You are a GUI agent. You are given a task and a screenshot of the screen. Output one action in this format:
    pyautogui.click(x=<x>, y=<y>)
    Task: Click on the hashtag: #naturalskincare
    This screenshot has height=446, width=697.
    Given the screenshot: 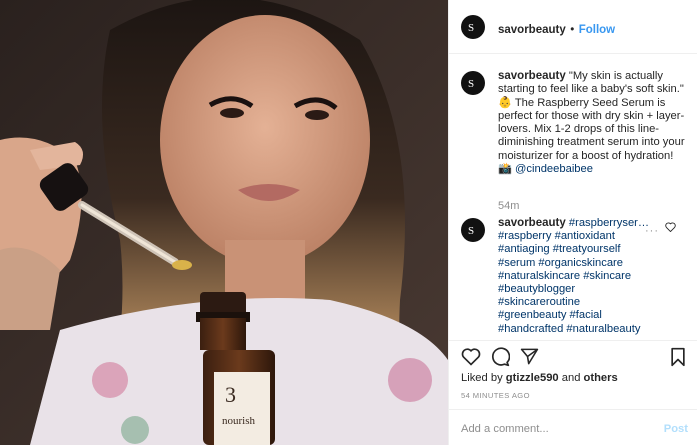 What is the action you would take?
    pyautogui.click(x=539, y=276)
    